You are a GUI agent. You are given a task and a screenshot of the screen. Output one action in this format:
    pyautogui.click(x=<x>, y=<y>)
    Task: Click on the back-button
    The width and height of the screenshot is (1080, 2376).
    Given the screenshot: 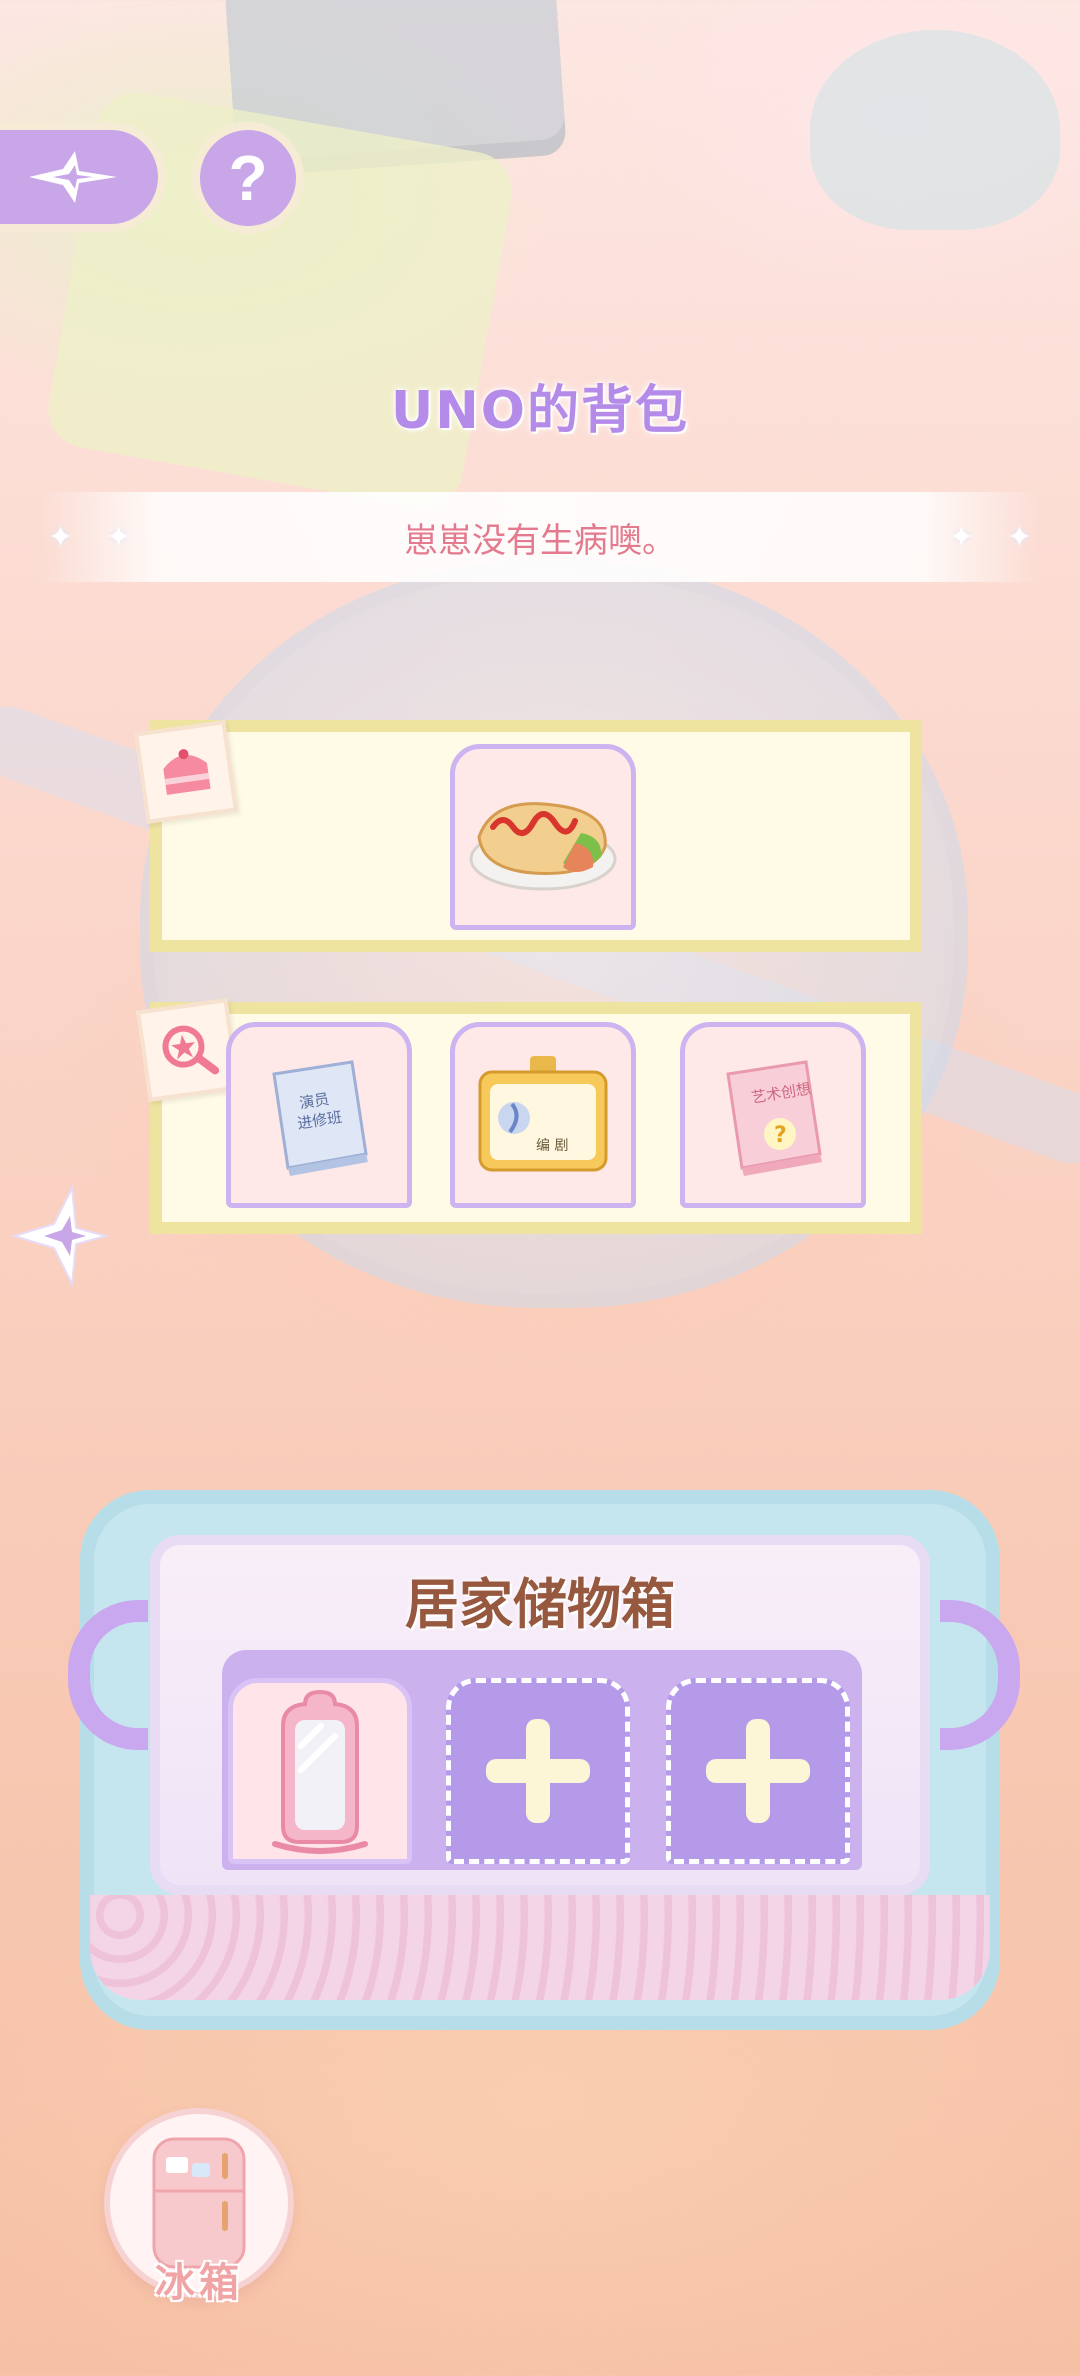 What is the action you would take?
    pyautogui.click(x=83, y=177)
    